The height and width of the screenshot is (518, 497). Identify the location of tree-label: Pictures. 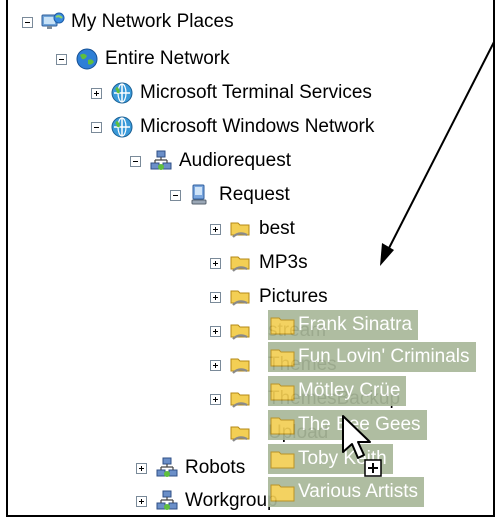
(293, 296).